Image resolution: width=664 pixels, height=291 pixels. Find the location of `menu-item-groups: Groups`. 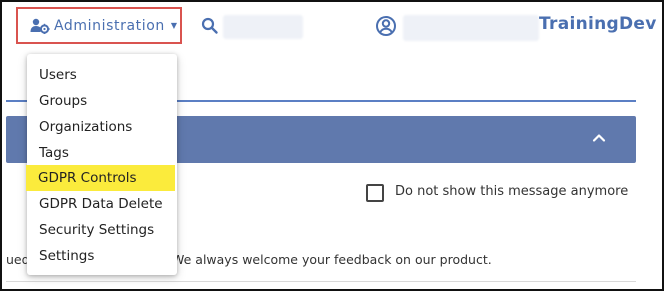

menu-item-groups: Groups is located at coordinates (102, 101).